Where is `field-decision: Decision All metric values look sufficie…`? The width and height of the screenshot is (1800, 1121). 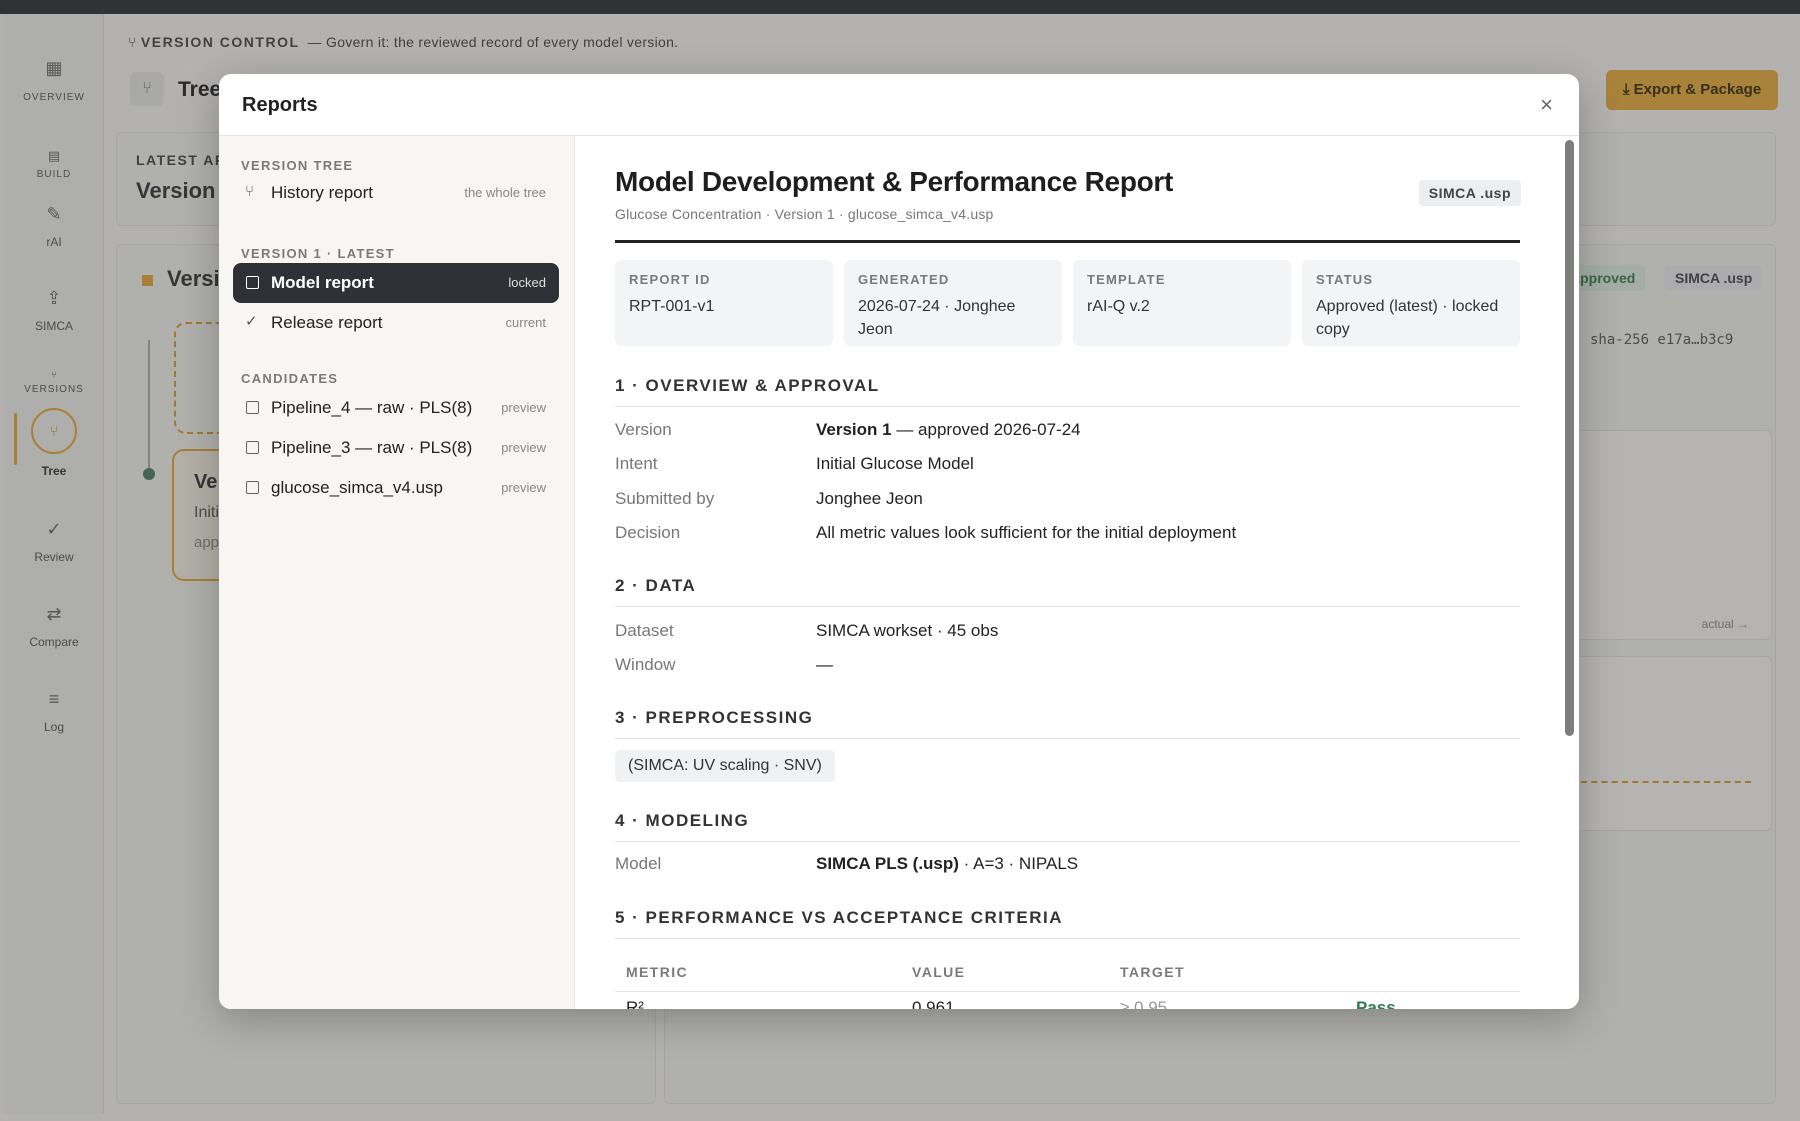
field-decision: Decision All metric values look sufficie… is located at coordinates (926, 532).